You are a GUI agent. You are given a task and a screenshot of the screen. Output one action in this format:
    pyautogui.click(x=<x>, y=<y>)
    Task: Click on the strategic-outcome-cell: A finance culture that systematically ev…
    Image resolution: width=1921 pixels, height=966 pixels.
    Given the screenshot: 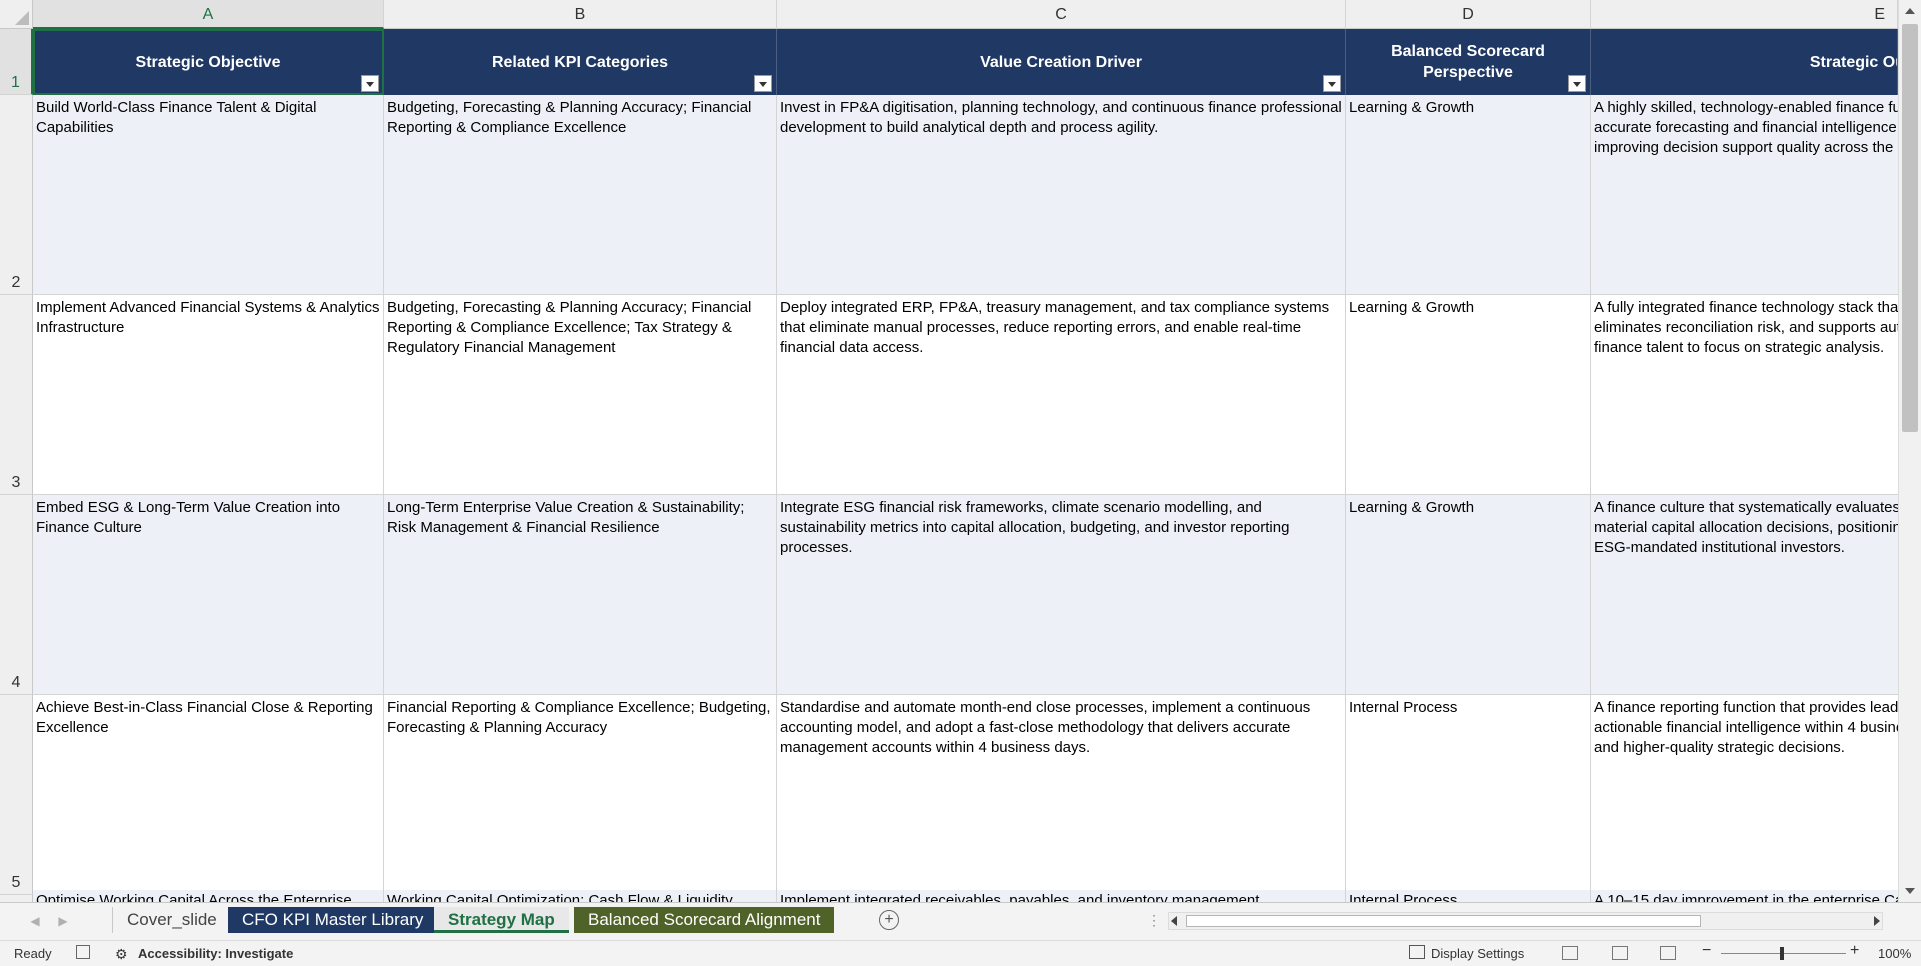 What is the action you would take?
    pyautogui.click(x=1756, y=595)
    